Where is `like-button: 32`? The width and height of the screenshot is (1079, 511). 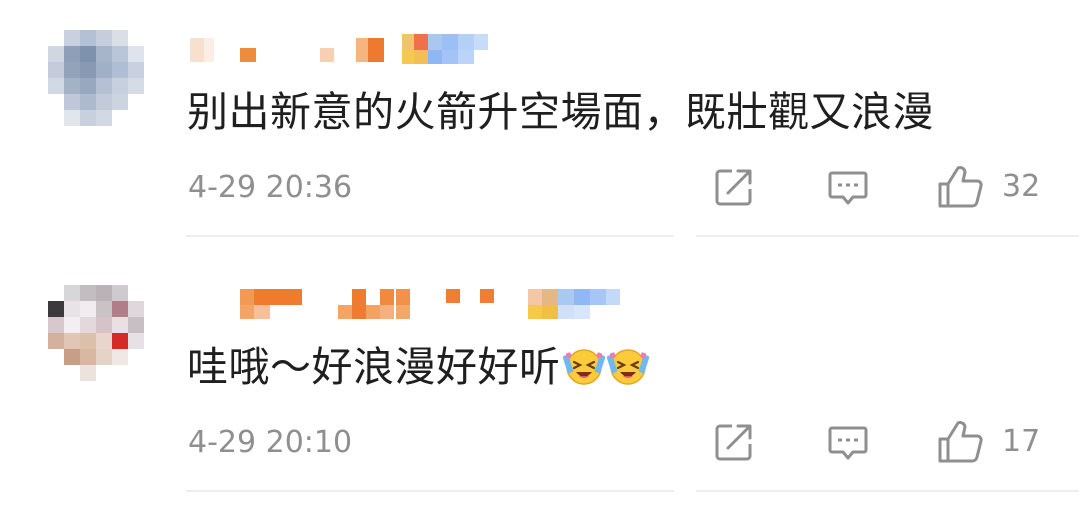 like-button: 32 is located at coordinates (988, 187).